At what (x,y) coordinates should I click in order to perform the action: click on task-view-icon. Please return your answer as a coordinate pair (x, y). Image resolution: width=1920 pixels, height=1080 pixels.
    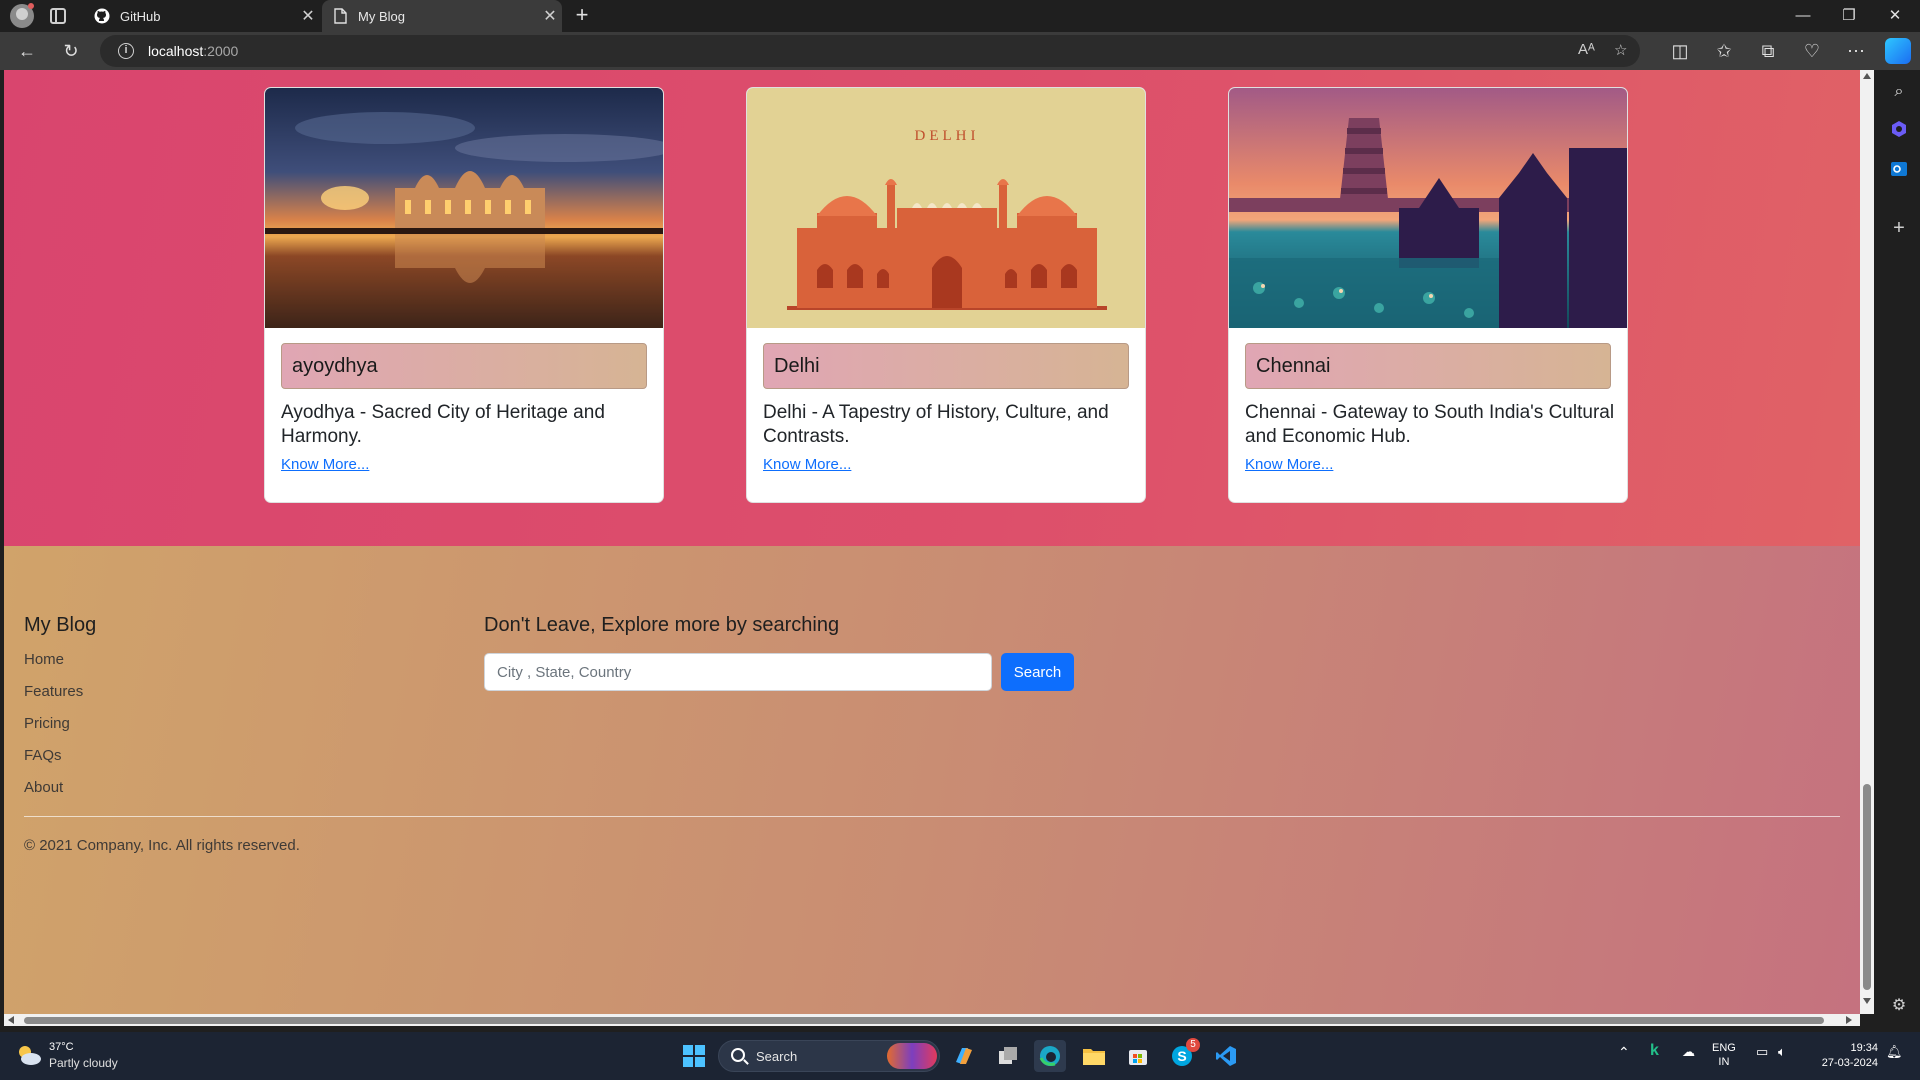
    Looking at the image, I should click on (1008, 1056).